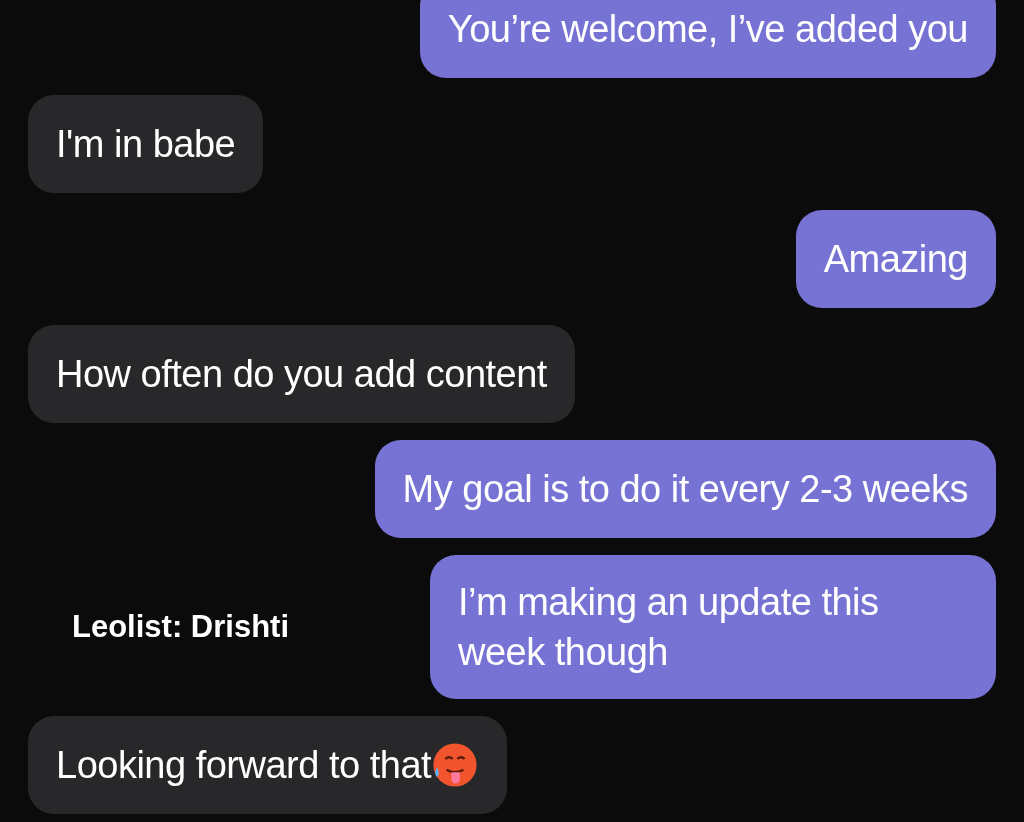 Image resolution: width=1024 pixels, height=822 pixels. Describe the element at coordinates (685, 489) in the screenshot. I see `message-bubble: My goal is to do it every 2-3 weeks` at that location.